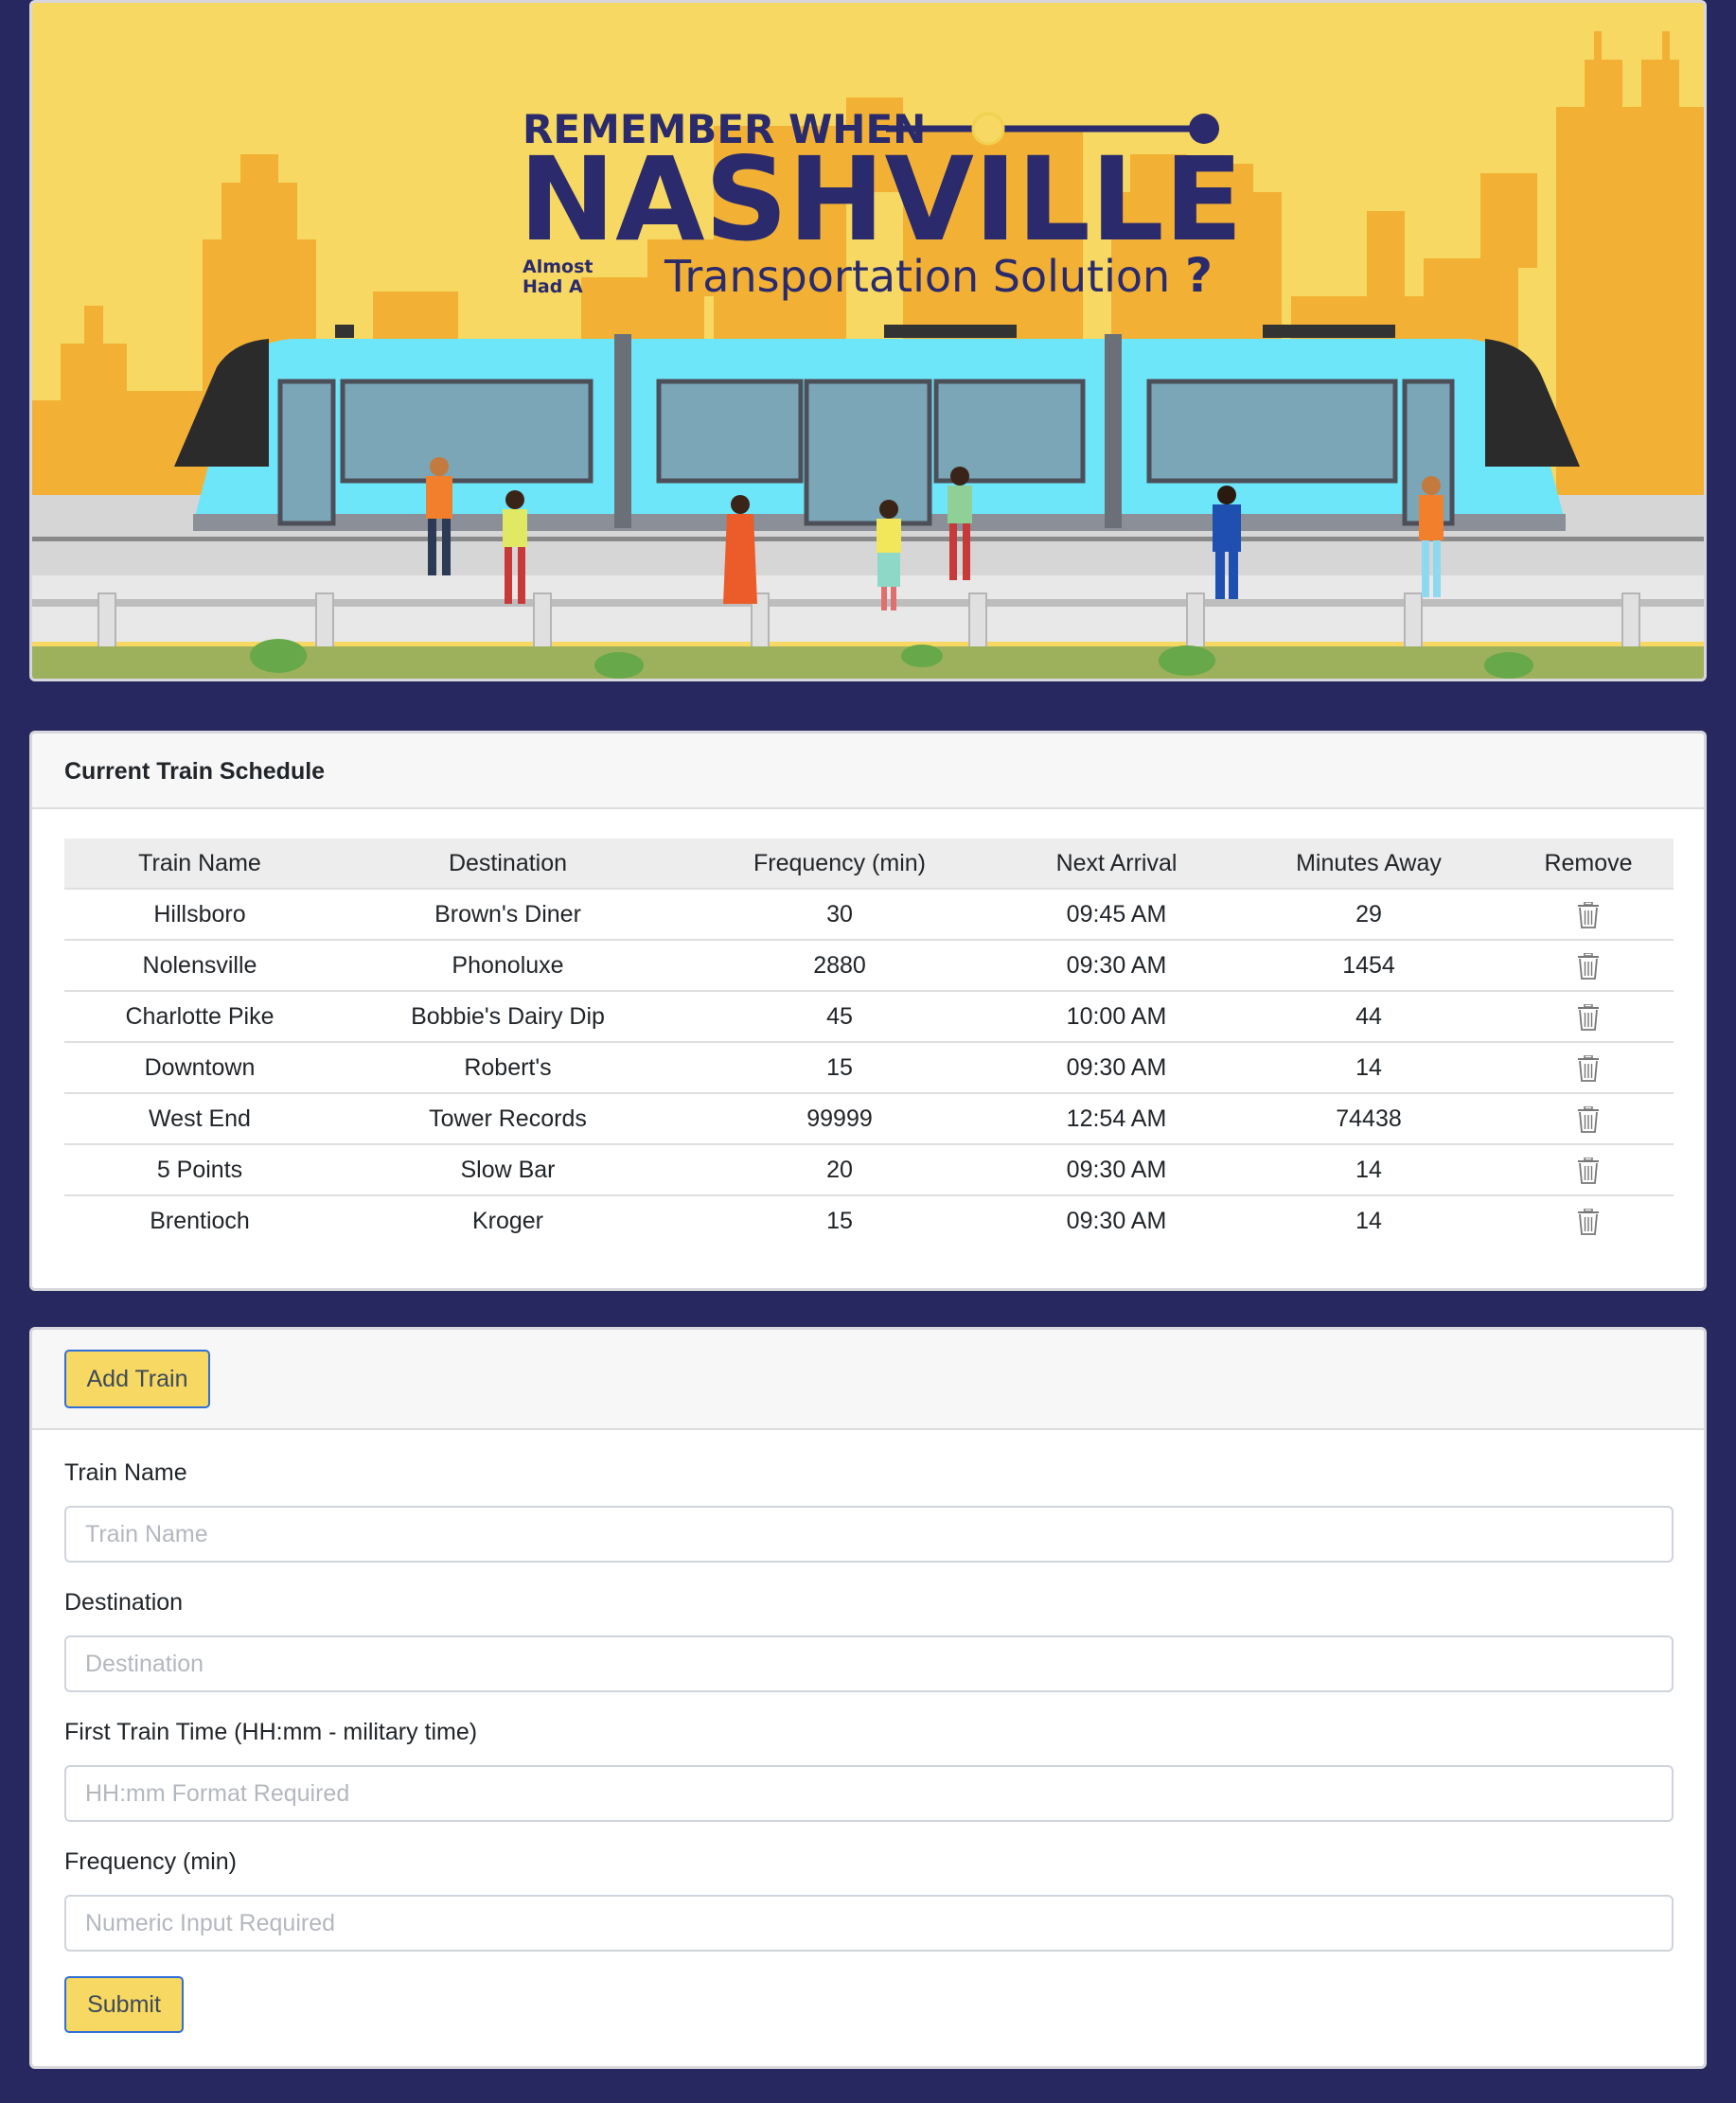  I want to click on table-row: Downtown Robert's 15 09:30 AM 14, so click(869, 1067).